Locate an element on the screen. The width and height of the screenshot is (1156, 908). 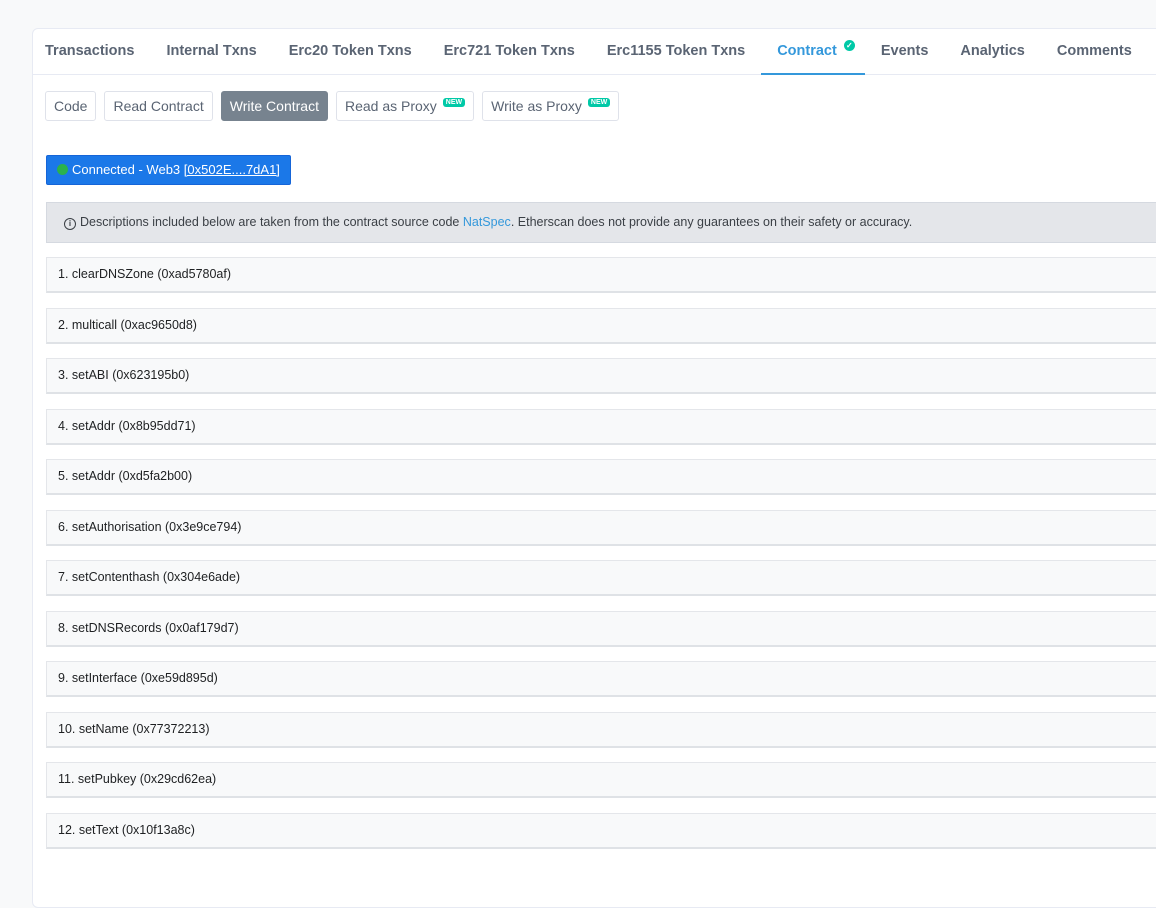
function-row: 9. setInterface (0xe59d895d) is located at coordinates (601, 679).